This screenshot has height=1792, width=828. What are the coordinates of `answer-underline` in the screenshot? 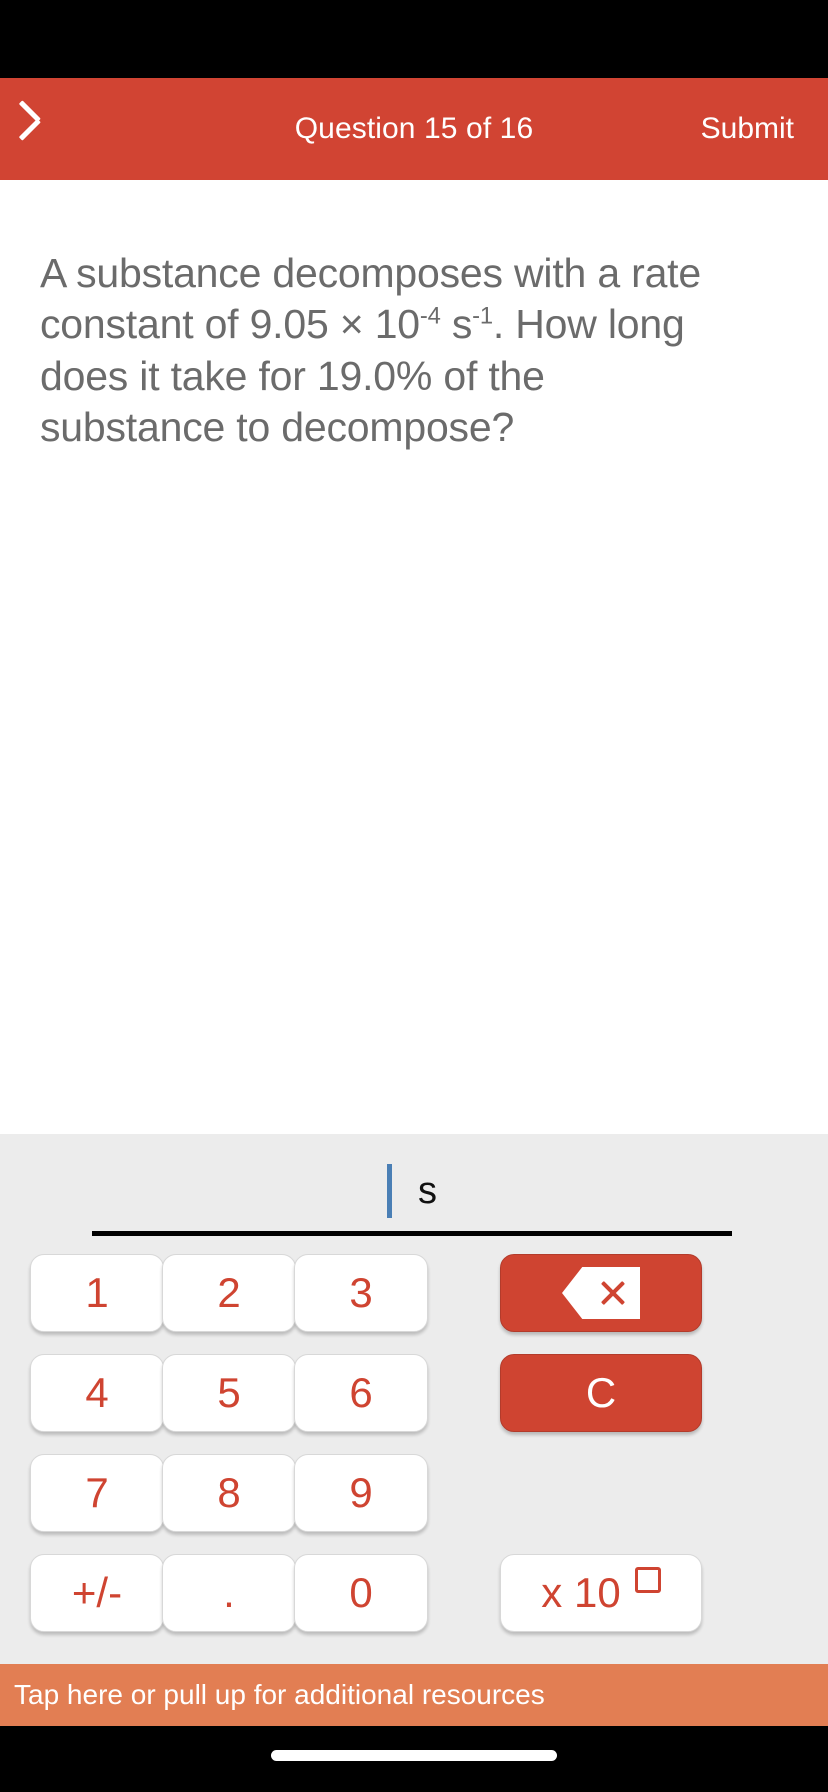 It's located at (412, 1233).